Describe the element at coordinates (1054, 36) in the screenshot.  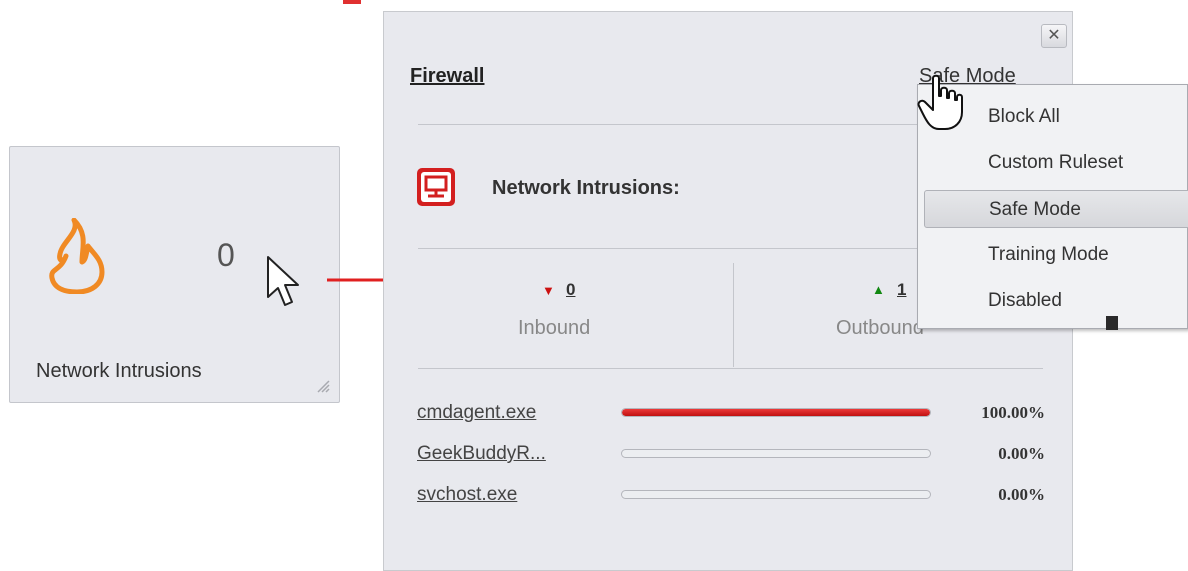
I see `close-button: ✕` at that location.